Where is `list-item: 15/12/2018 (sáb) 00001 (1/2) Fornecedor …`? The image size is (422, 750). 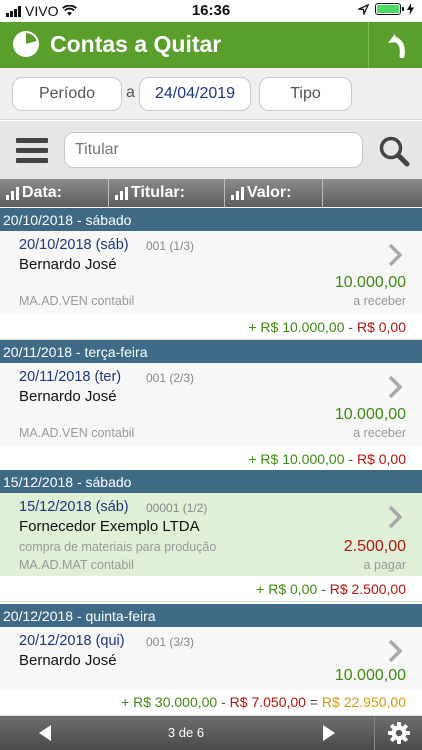
list-item: 15/12/2018 (sáb) 00001 (1/2) Fornecedor … is located at coordinates (211, 535).